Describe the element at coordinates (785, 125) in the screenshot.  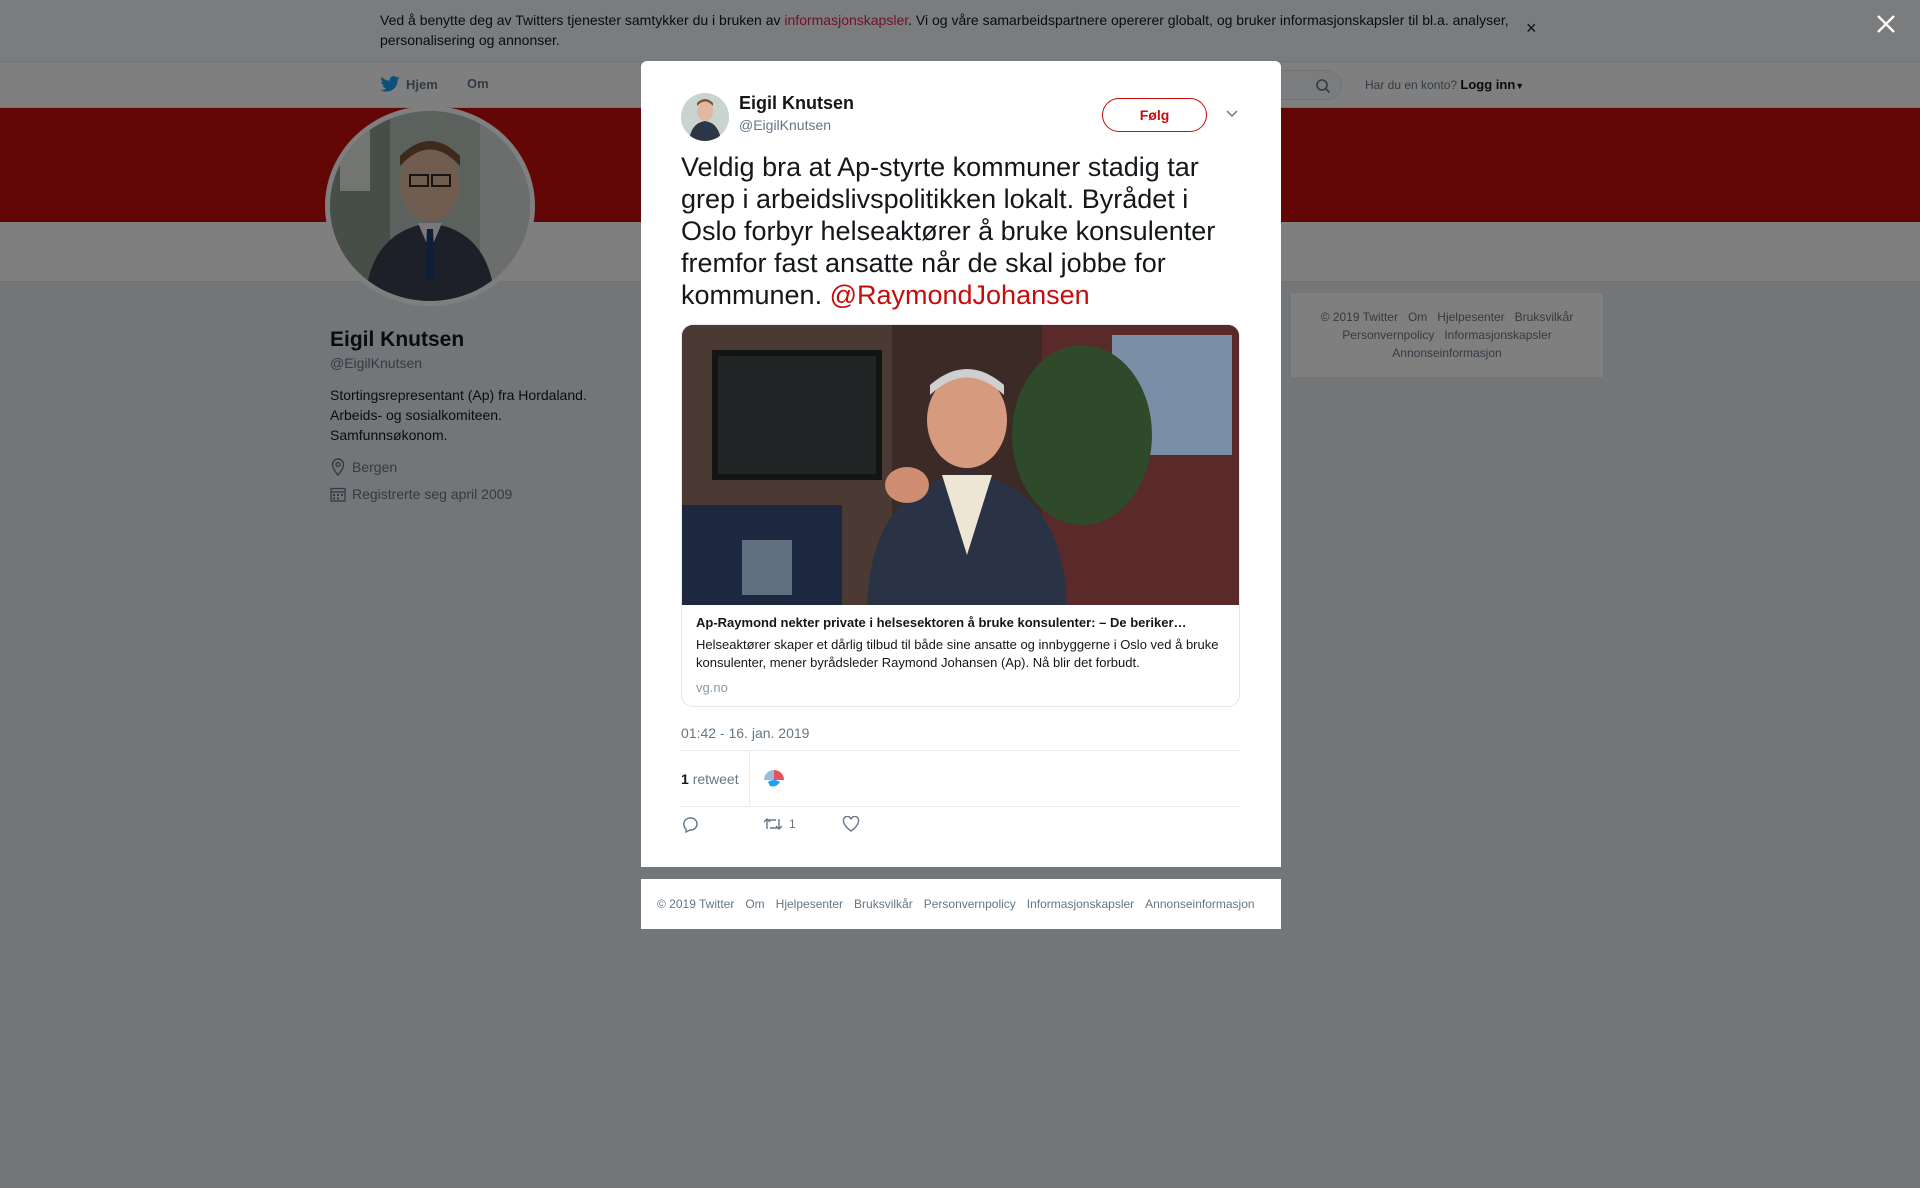
I see `tweet-author-handle: @EigilKnutsen` at that location.